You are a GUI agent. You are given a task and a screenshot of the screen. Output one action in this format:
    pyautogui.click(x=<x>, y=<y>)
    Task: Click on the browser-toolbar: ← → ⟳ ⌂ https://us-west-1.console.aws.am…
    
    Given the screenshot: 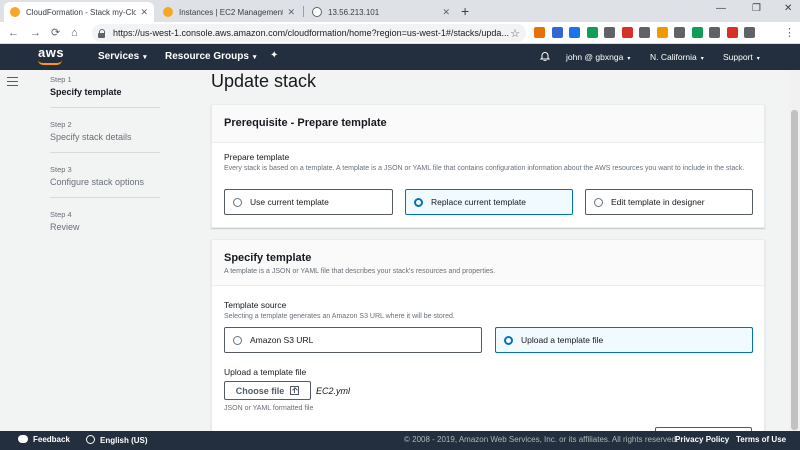 What is the action you would take?
    pyautogui.click(x=400, y=33)
    